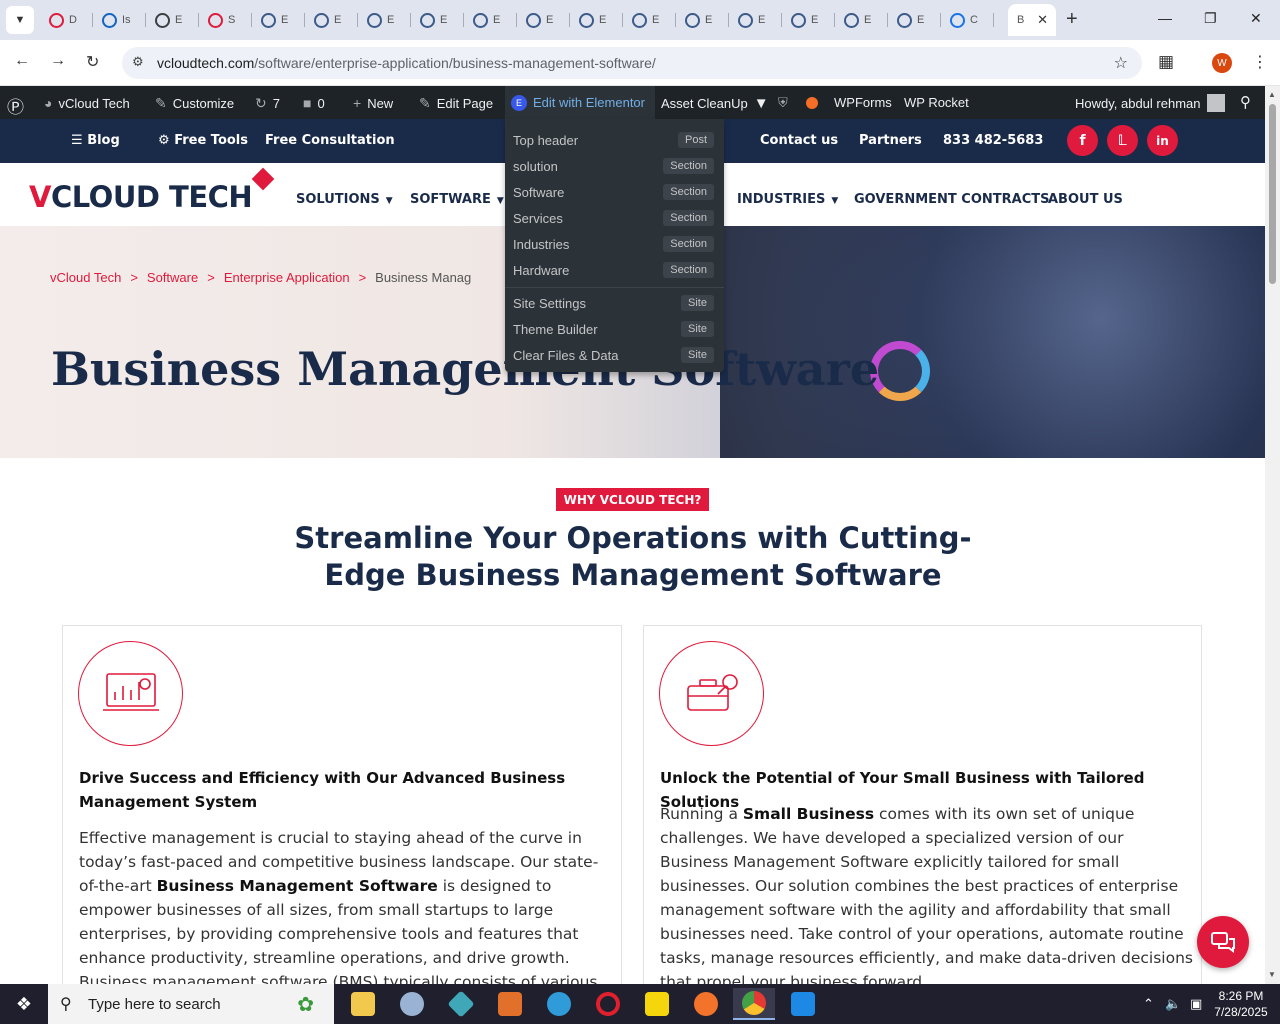 The width and height of the screenshot is (1280, 1024). What do you see at coordinates (754, 1004) in the screenshot?
I see `chrome-browser-icon` at bounding box center [754, 1004].